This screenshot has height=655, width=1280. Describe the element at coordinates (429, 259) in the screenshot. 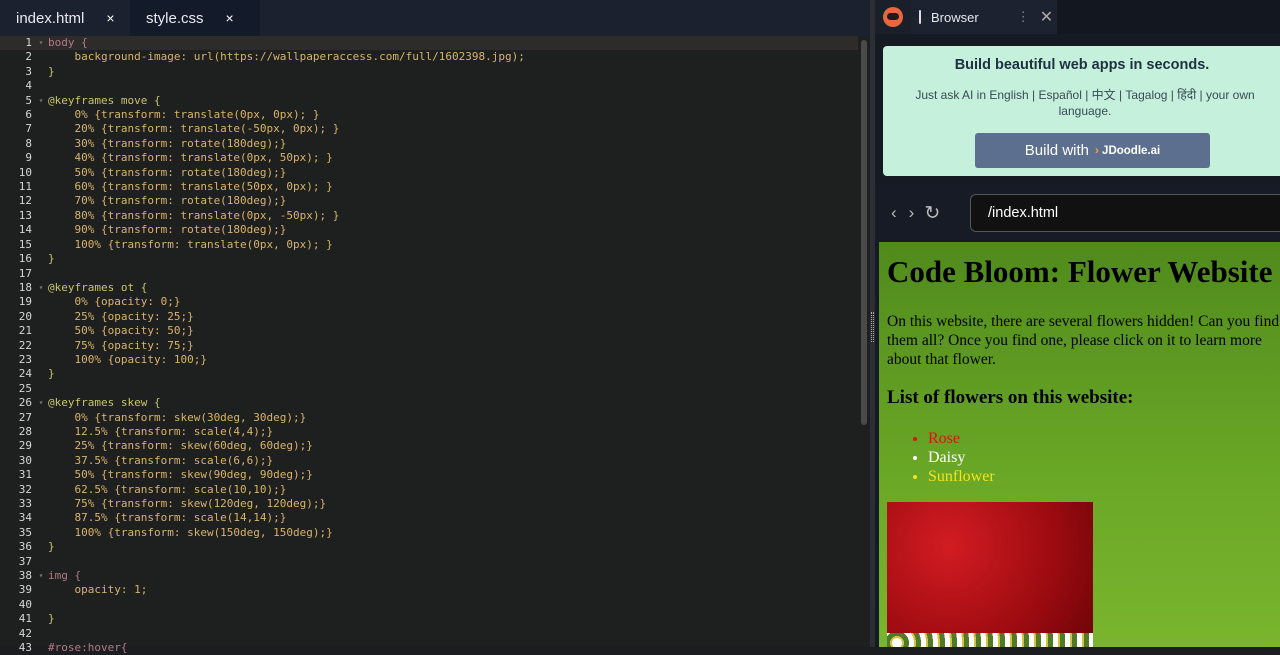

I see `code-line: 16}` at that location.